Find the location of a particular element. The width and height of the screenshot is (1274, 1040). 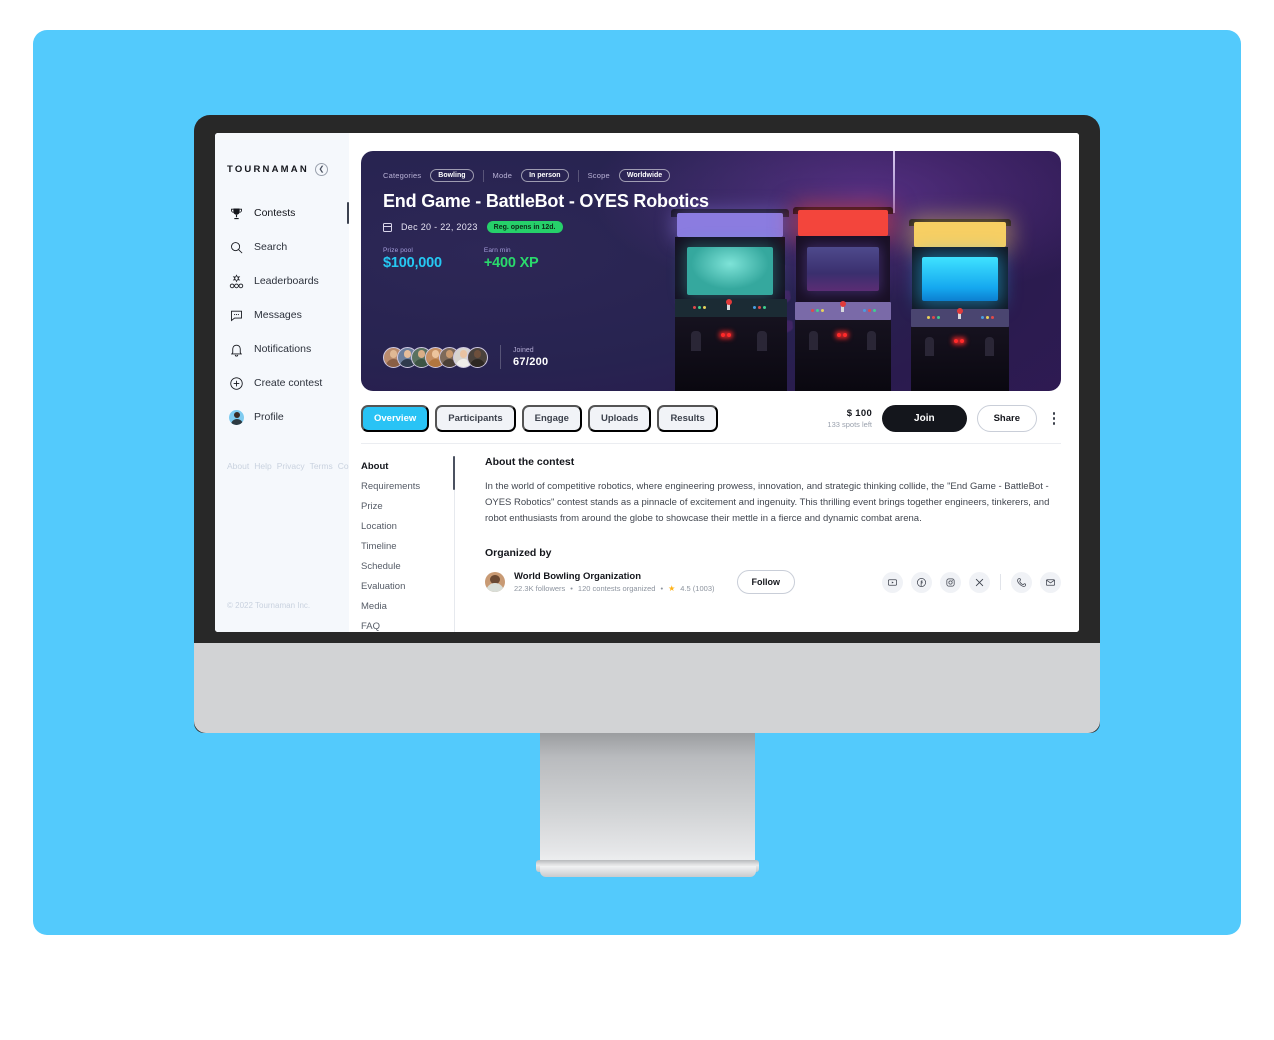

registration-badge: Reg. opens in 12d. is located at coordinates (524, 227).